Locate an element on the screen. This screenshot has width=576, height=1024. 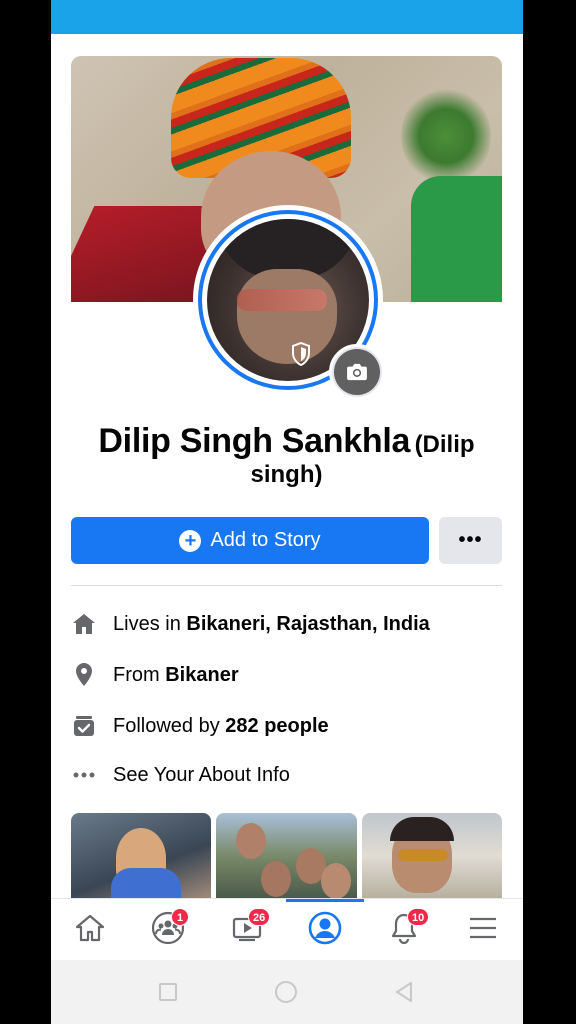
photo-1-shirt is located at coordinates (146, 883).